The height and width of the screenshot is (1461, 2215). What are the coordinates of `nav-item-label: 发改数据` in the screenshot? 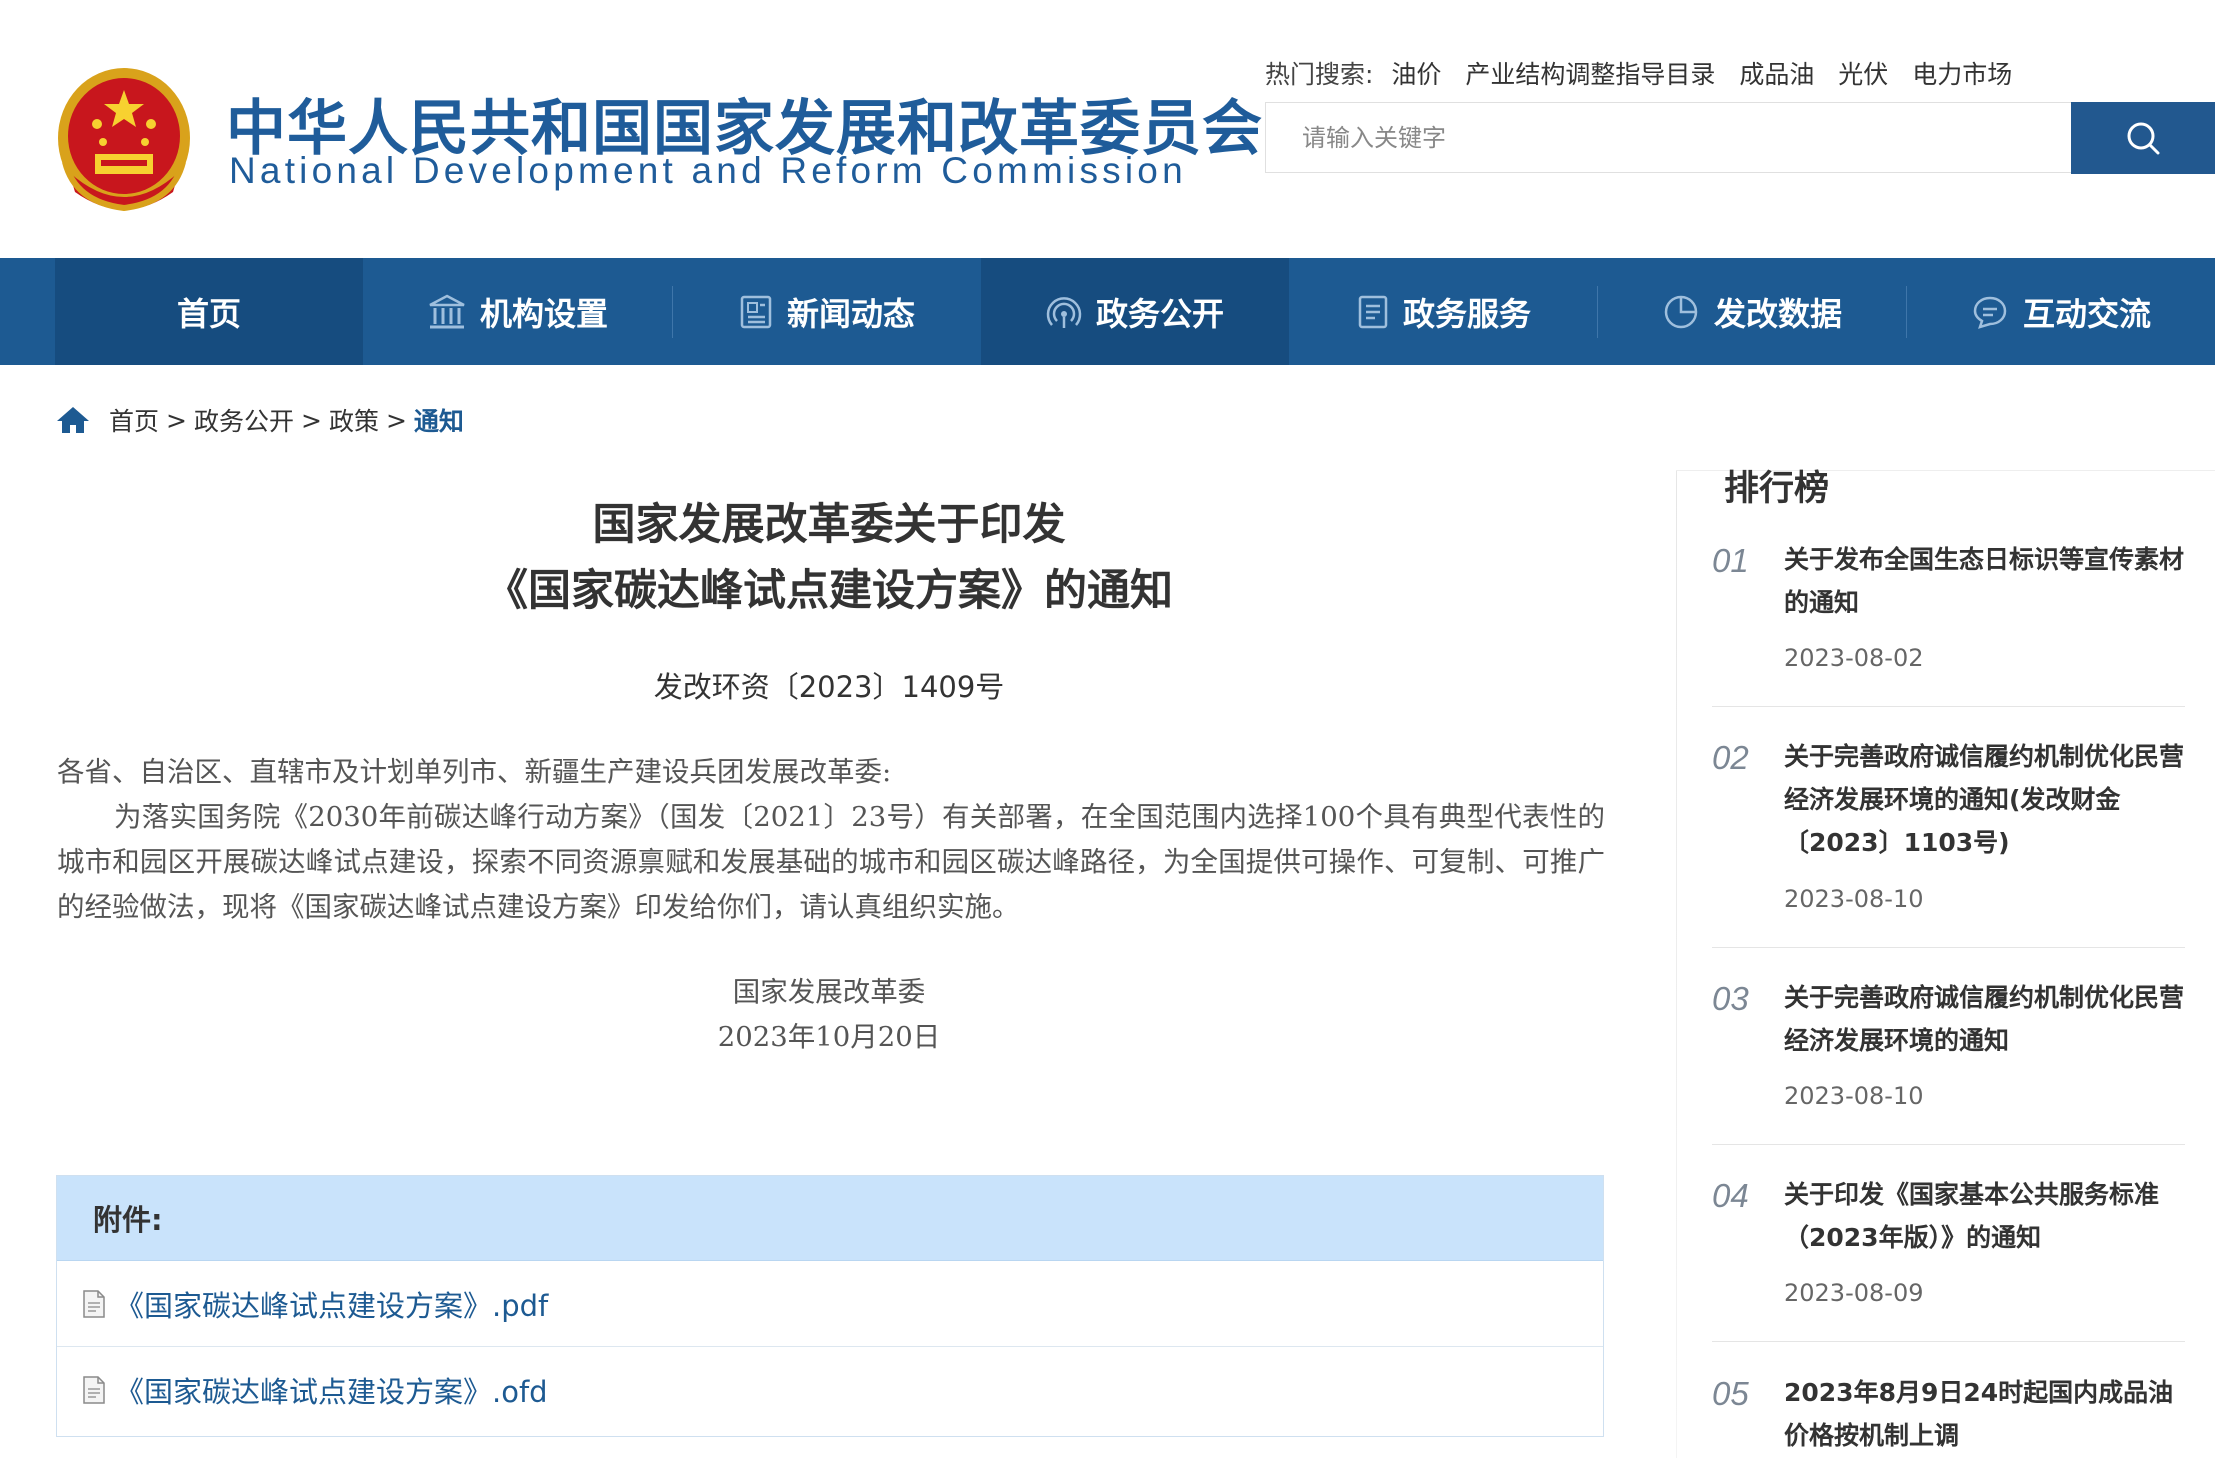 It's located at (1777, 313).